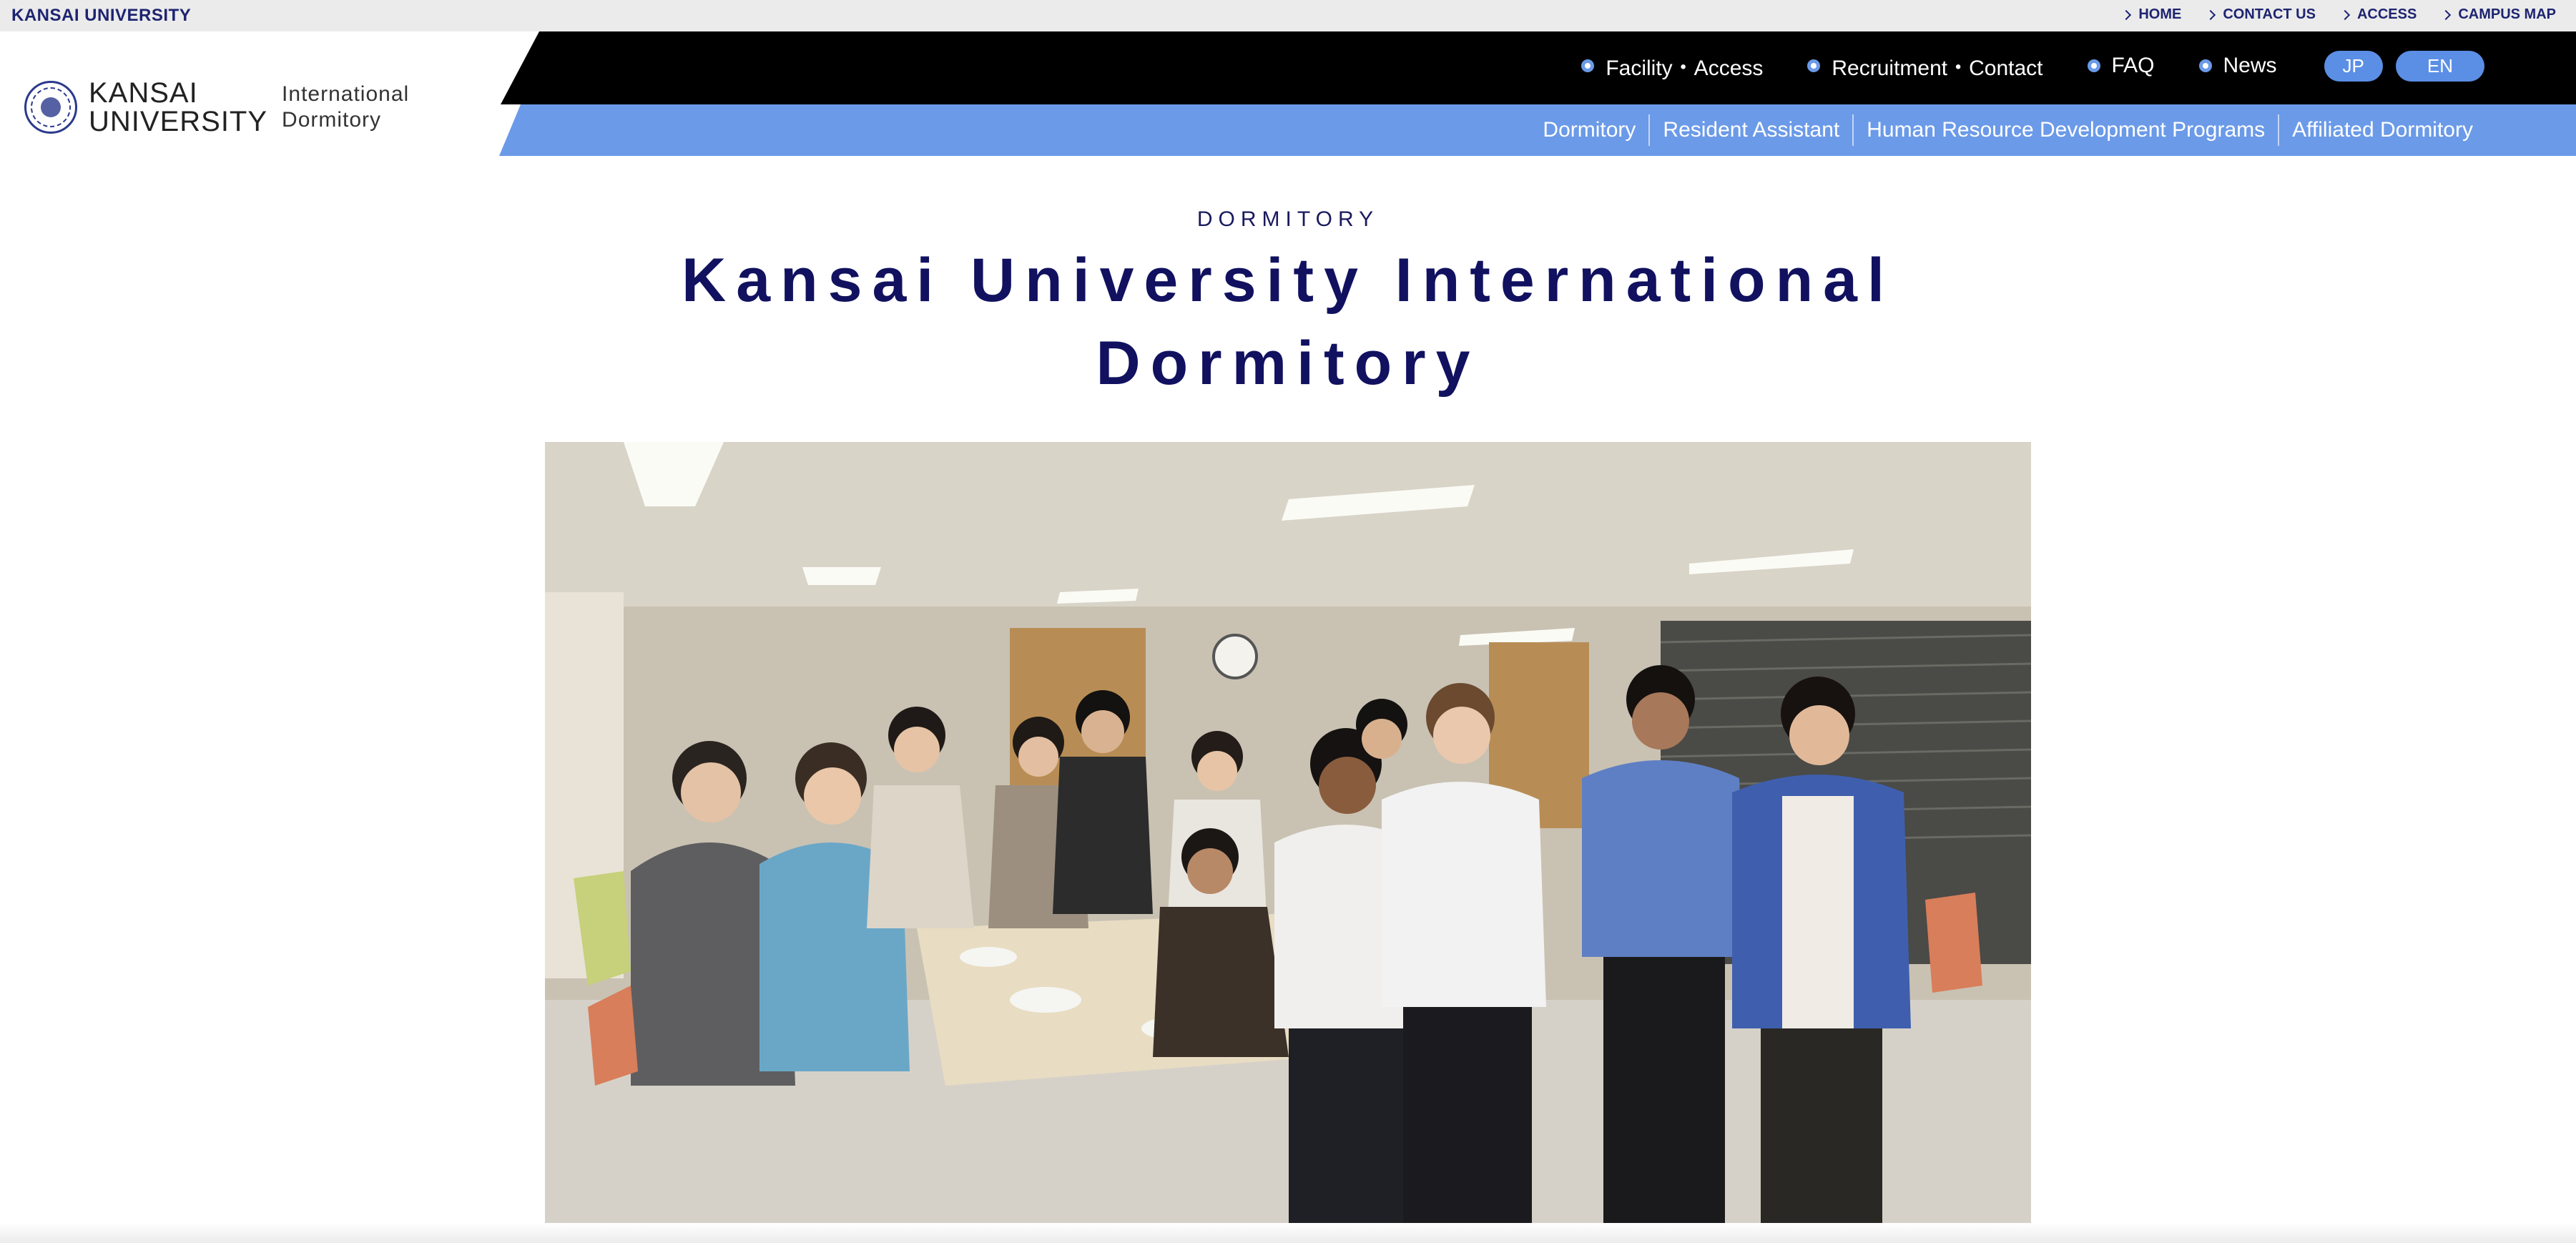 The width and height of the screenshot is (2576, 1243). Describe the element at coordinates (2382, 130) in the screenshot. I see `subnav-affiliated-dormitory: Affiliated Dormitory` at that location.